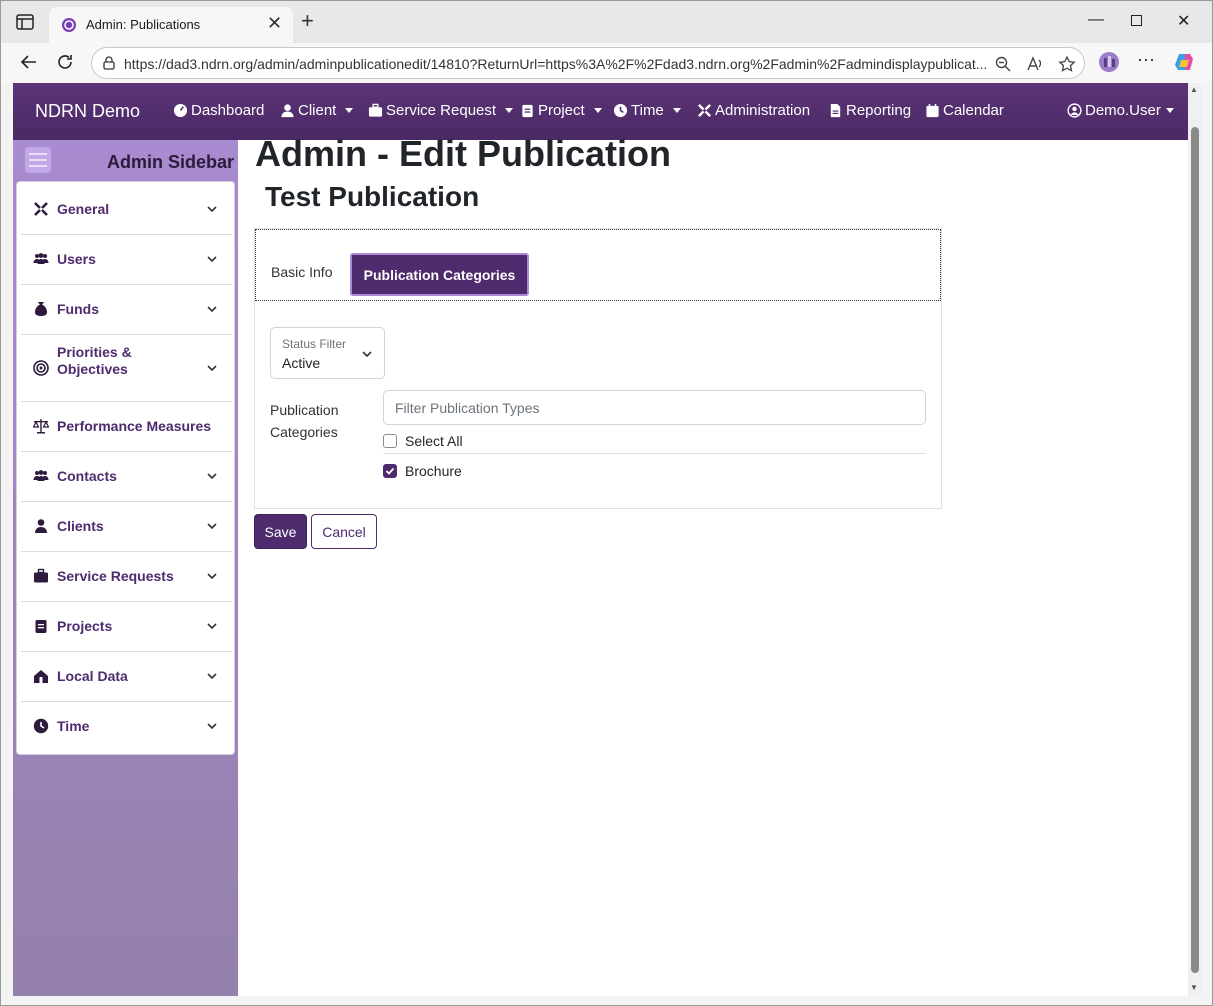  I want to click on scrollbar-thumb, so click(1195, 550).